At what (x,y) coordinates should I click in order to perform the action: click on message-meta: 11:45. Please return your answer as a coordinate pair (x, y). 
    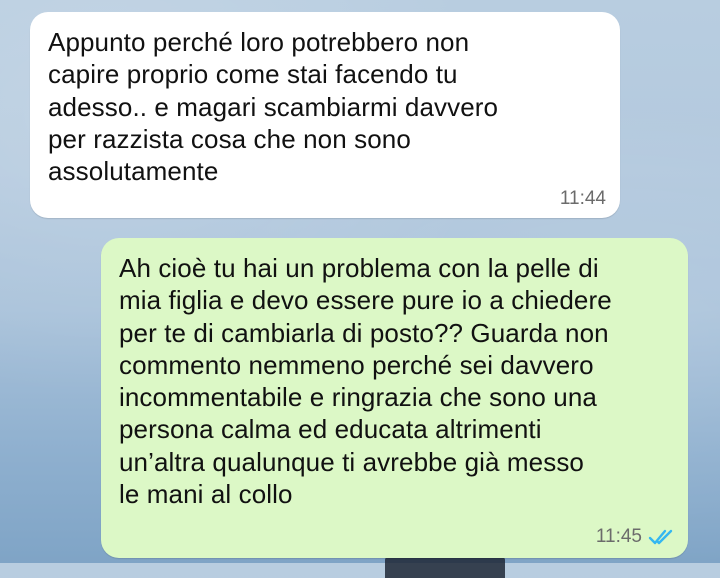
    Looking at the image, I should click on (635, 537).